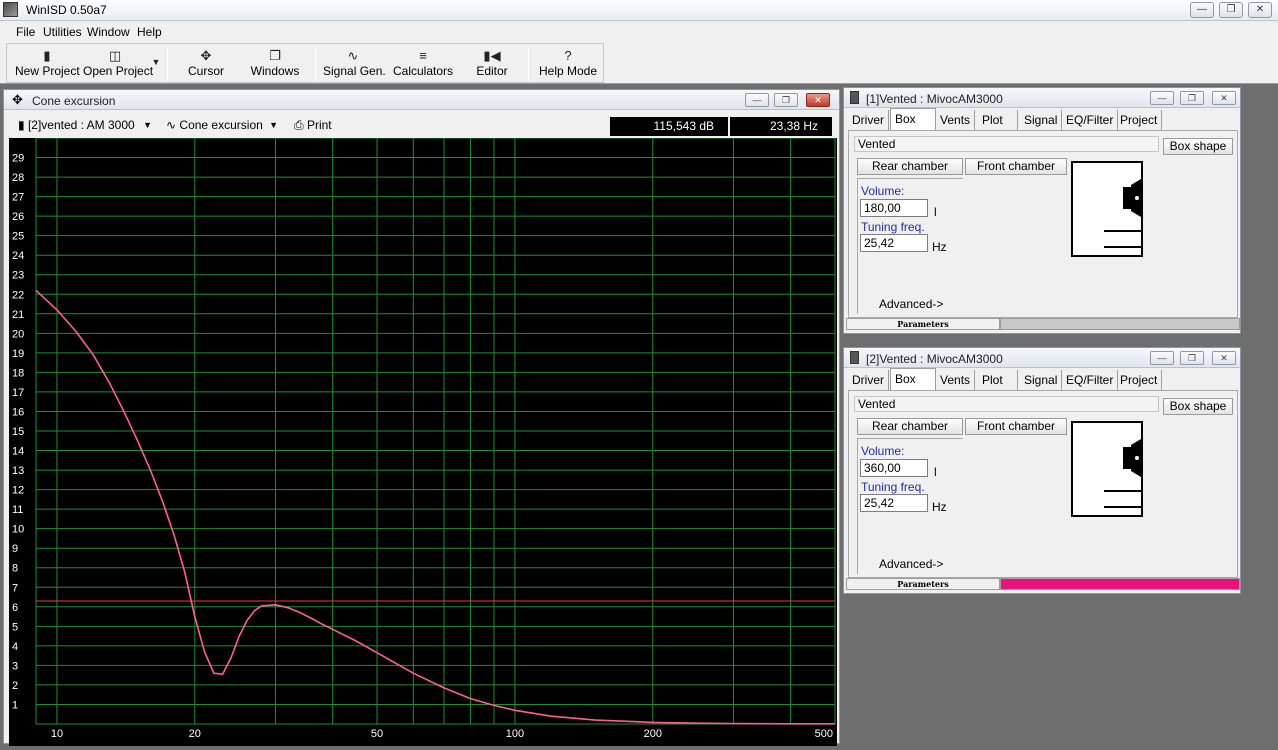 Image resolution: width=1278 pixels, height=750 pixels. I want to click on editor-button: ▮◀ Editor, so click(492, 65).